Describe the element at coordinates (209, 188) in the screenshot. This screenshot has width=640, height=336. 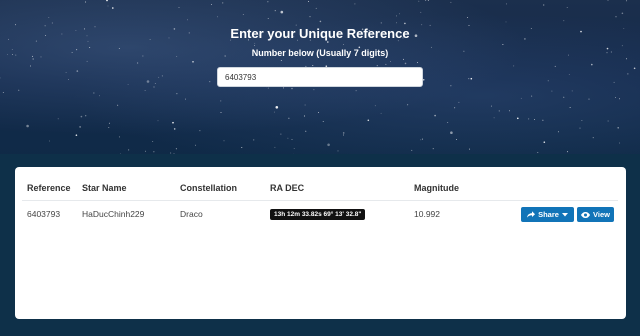
I see `header-constellation: Constellation` at that location.